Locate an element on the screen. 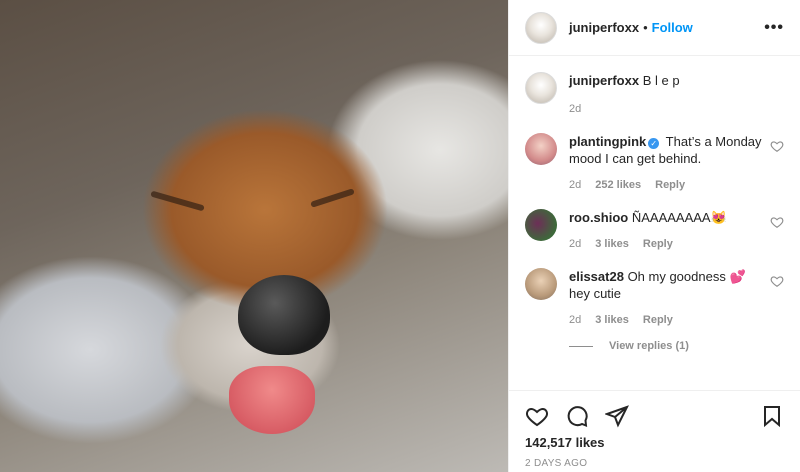 The width and height of the screenshot is (800, 472). likes-count: 142,517 likes is located at coordinates (654, 442).